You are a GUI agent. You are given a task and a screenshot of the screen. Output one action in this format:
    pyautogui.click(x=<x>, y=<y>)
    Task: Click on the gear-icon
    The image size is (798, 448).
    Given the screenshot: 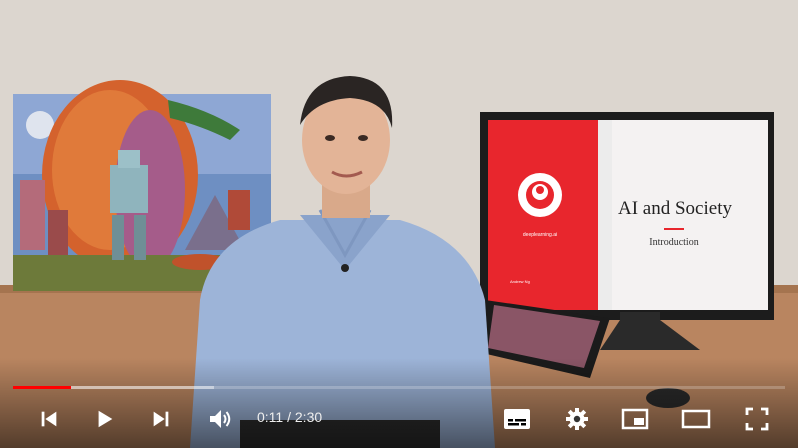 What is the action you would take?
    pyautogui.click(x=577, y=419)
    